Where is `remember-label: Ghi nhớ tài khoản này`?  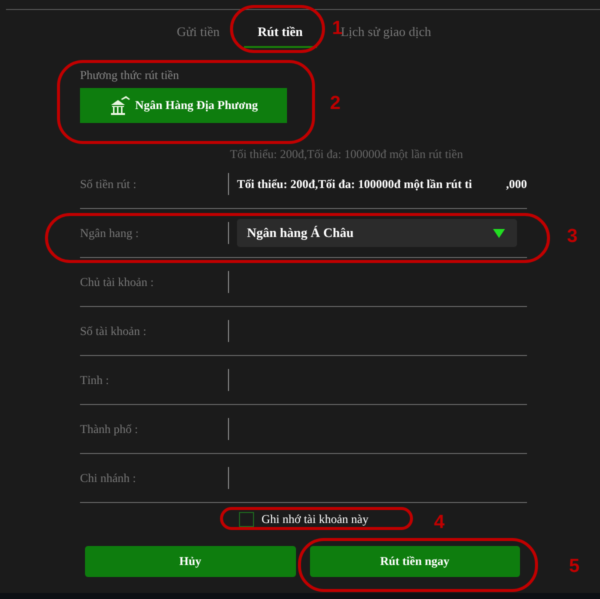
remember-label: Ghi nhớ tài khoản này is located at coordinates (315, 519).